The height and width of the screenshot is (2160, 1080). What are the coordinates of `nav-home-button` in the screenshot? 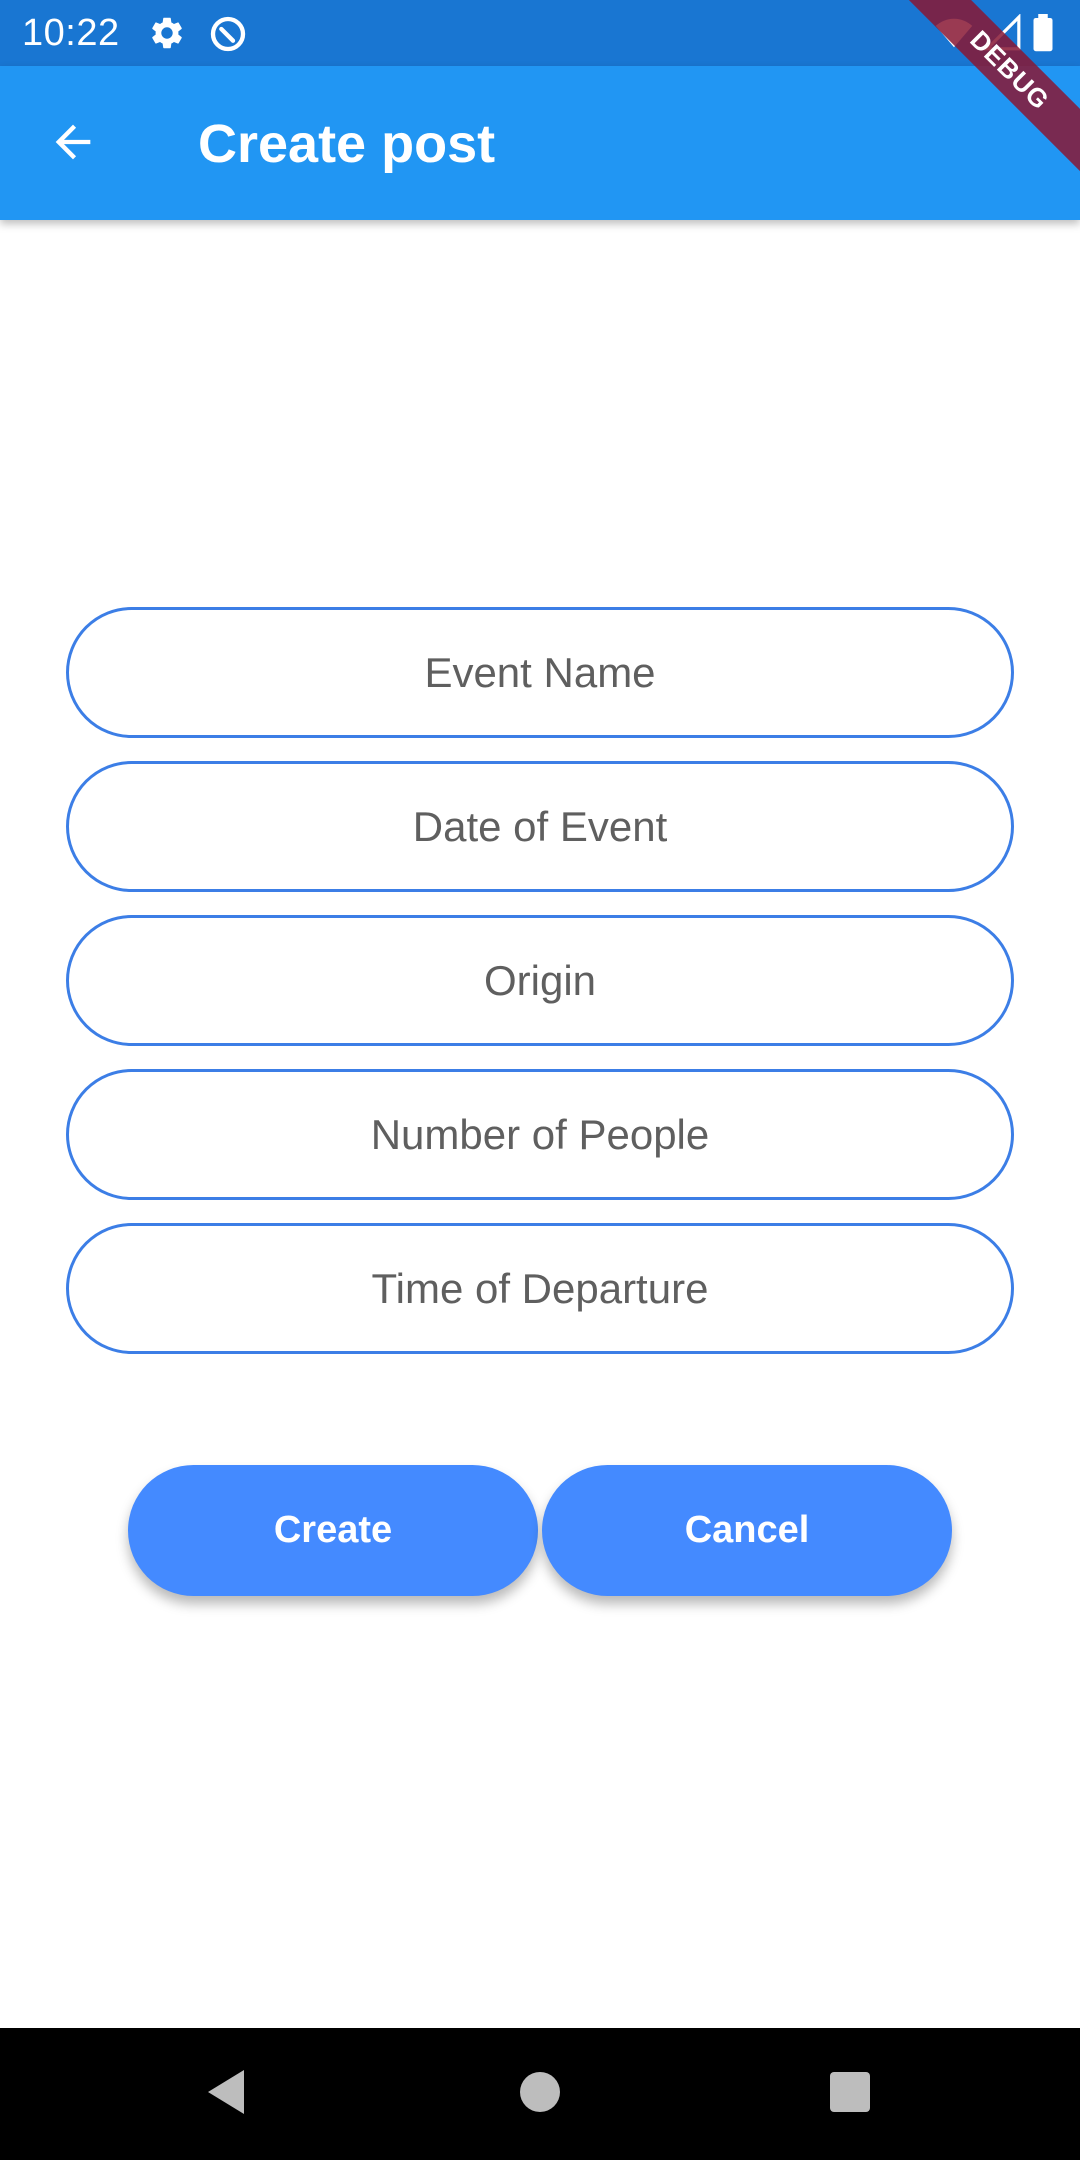 It's located at (540, 2094).